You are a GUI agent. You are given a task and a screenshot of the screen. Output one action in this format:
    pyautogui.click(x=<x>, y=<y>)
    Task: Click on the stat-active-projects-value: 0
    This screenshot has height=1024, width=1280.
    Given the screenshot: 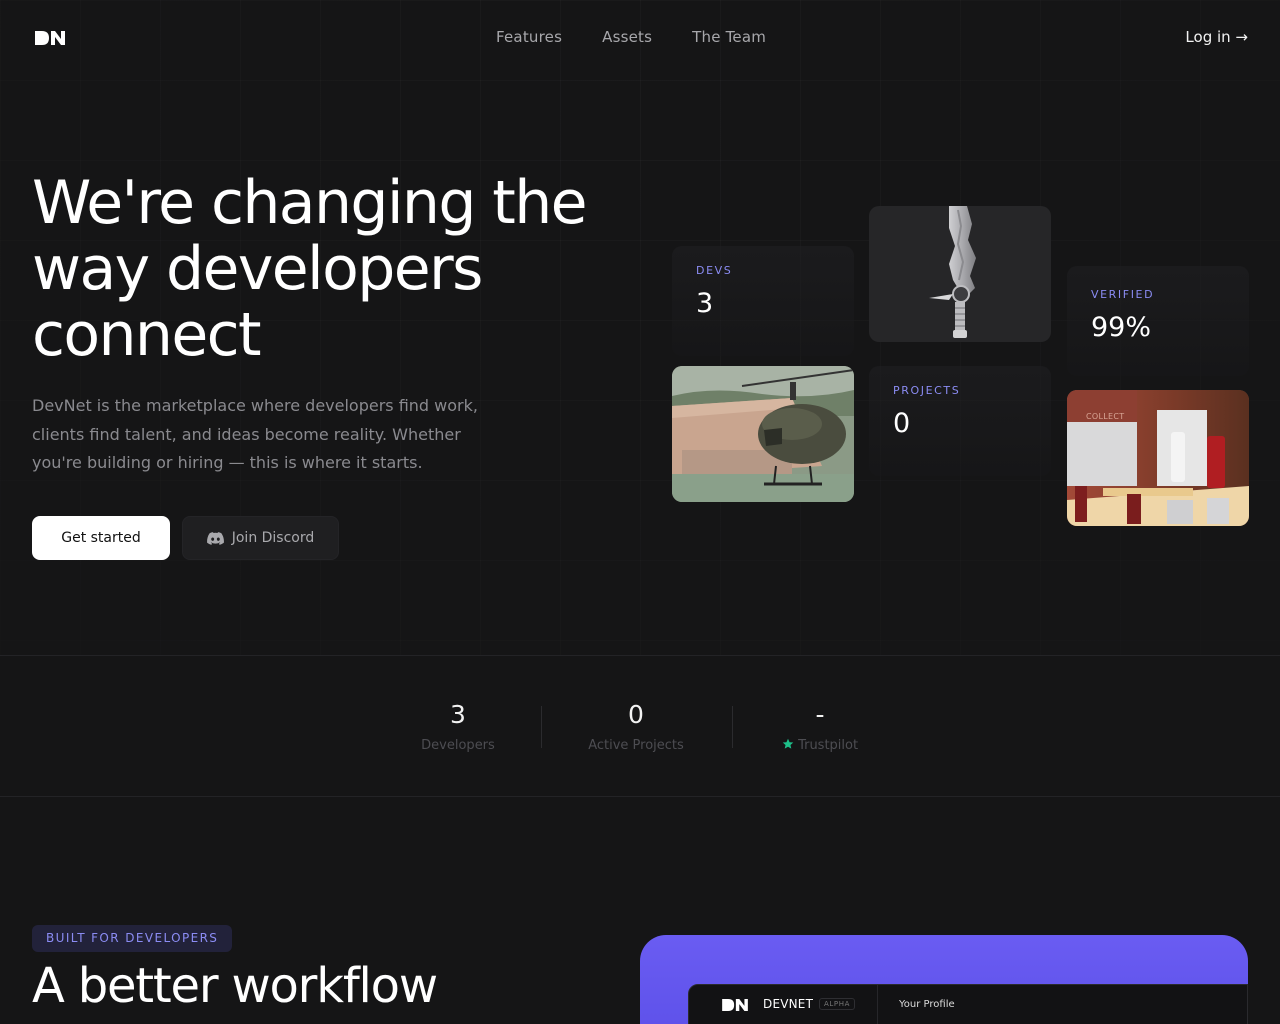 What is the action you would take?
    pyautogui.click(x=636, y=714)
    